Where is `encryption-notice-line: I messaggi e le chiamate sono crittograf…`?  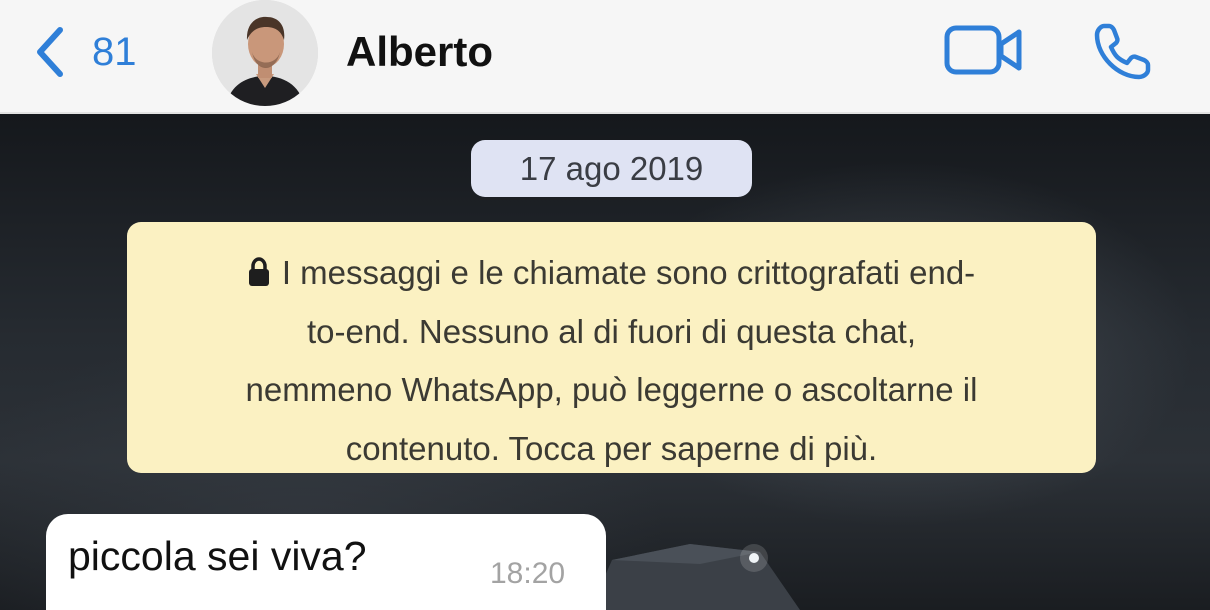 encryption-notice-line: I messaggi e le chiamate sono crittograf… is located at coordinates (611, 273).